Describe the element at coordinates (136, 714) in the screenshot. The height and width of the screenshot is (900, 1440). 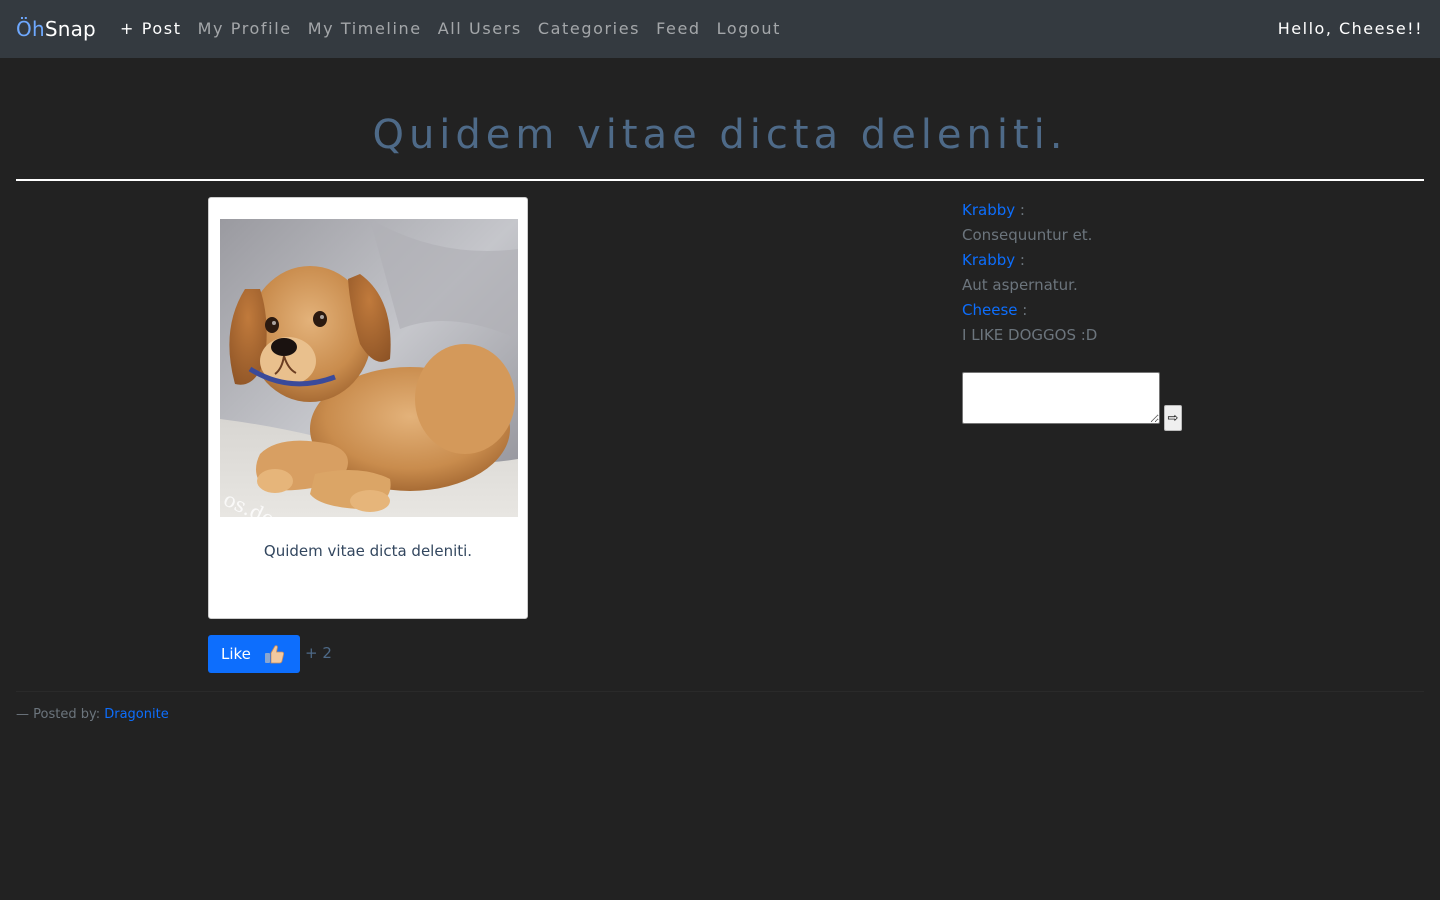
I see `posted-by-user-link: Dragonite` at that location.